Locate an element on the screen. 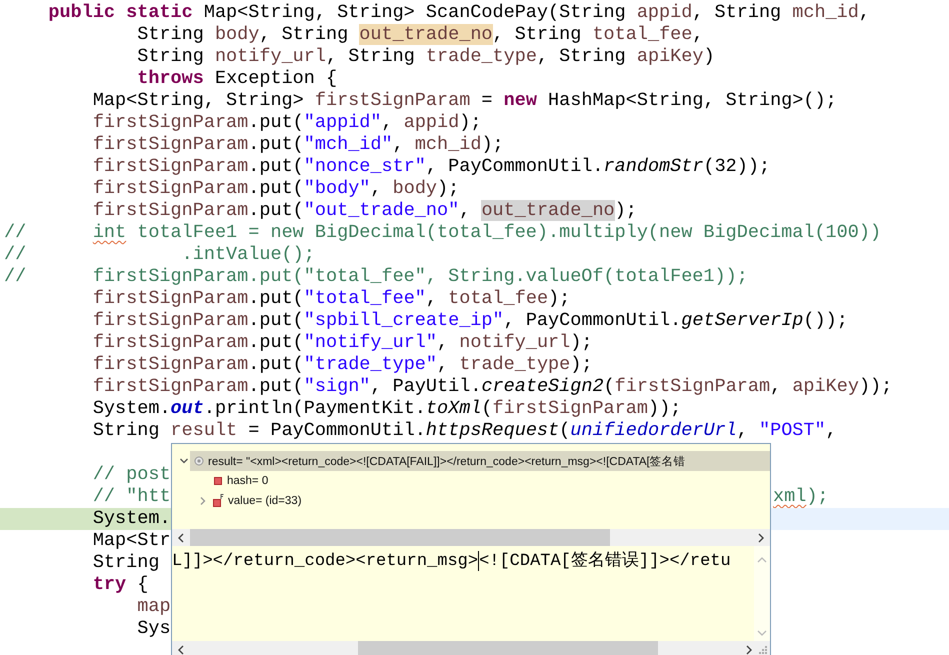 Image resolution: width=949 pixels, height=655 pixels. code-line: firstSignParam.put("notify_url", notify_url); is located at coordinates (342, 342).